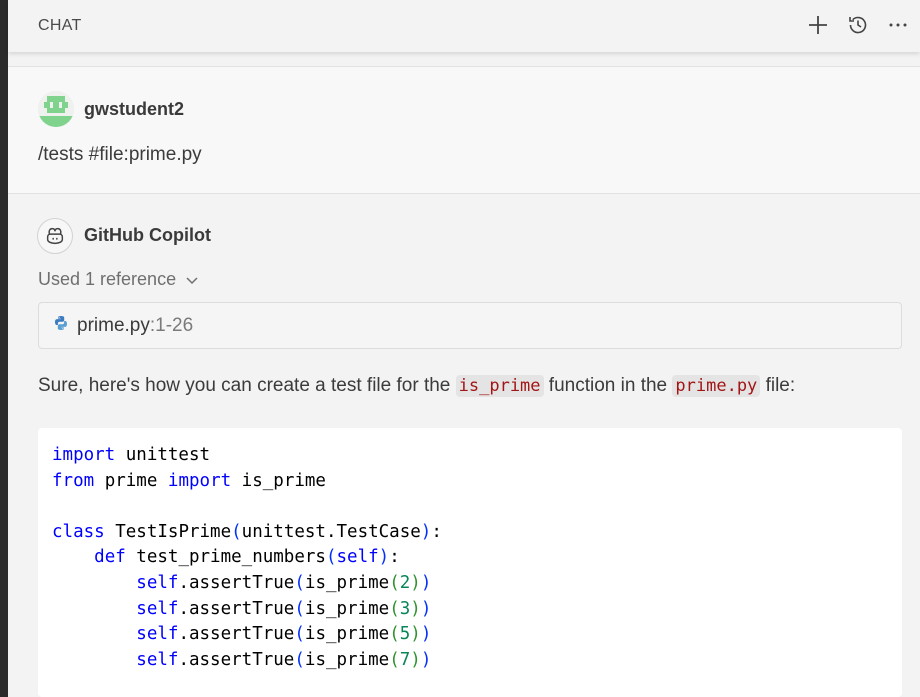 The width and height of the screenshot is (920, 697). What do you see at coordinates (107, 279) in the screenshot?
I see `used-references-label: Used 1 reference` at bounding box center [107, 279].